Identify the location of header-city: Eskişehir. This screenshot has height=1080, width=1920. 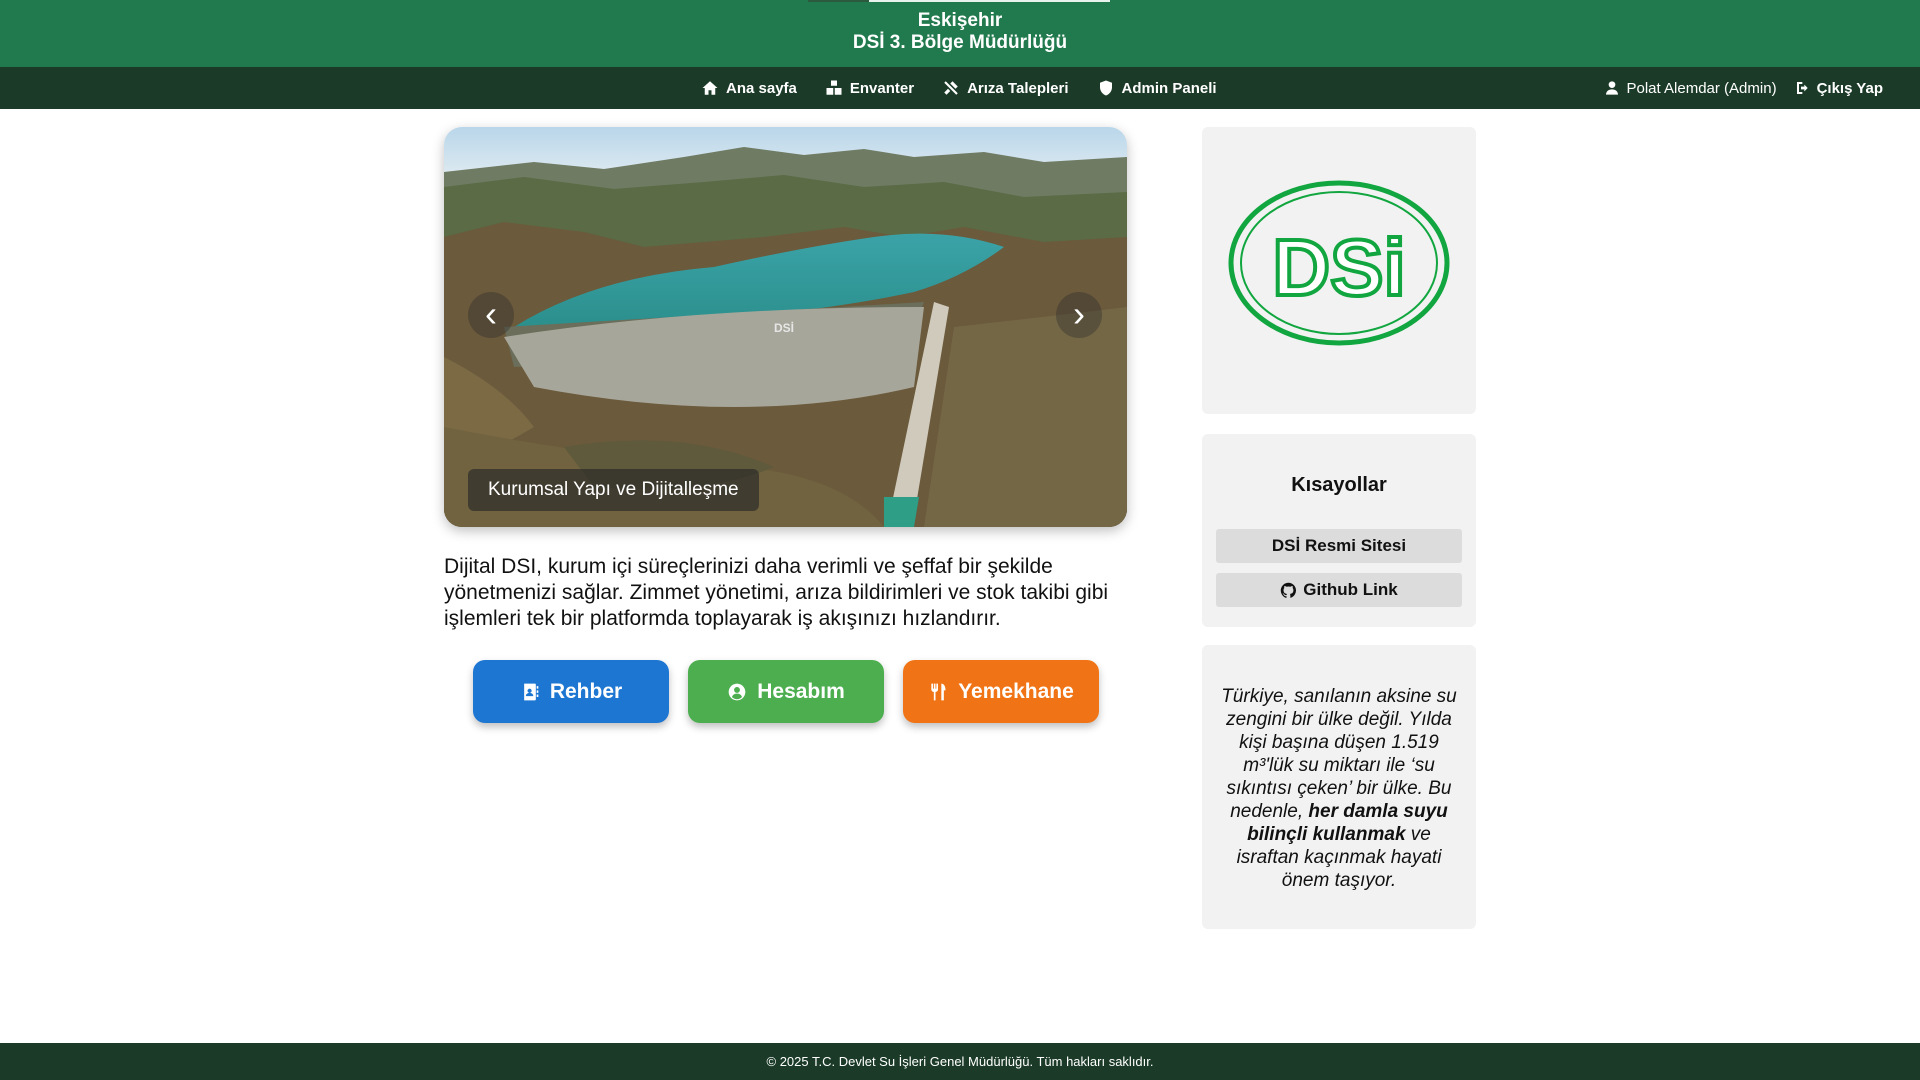
(960, 20).